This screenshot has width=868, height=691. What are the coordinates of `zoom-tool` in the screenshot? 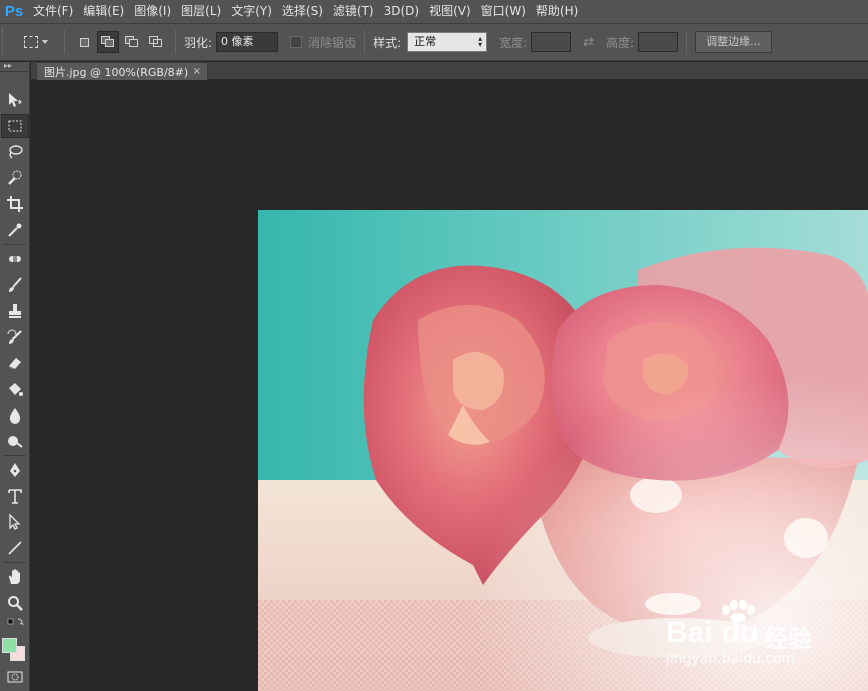 It's located at (15, 603).